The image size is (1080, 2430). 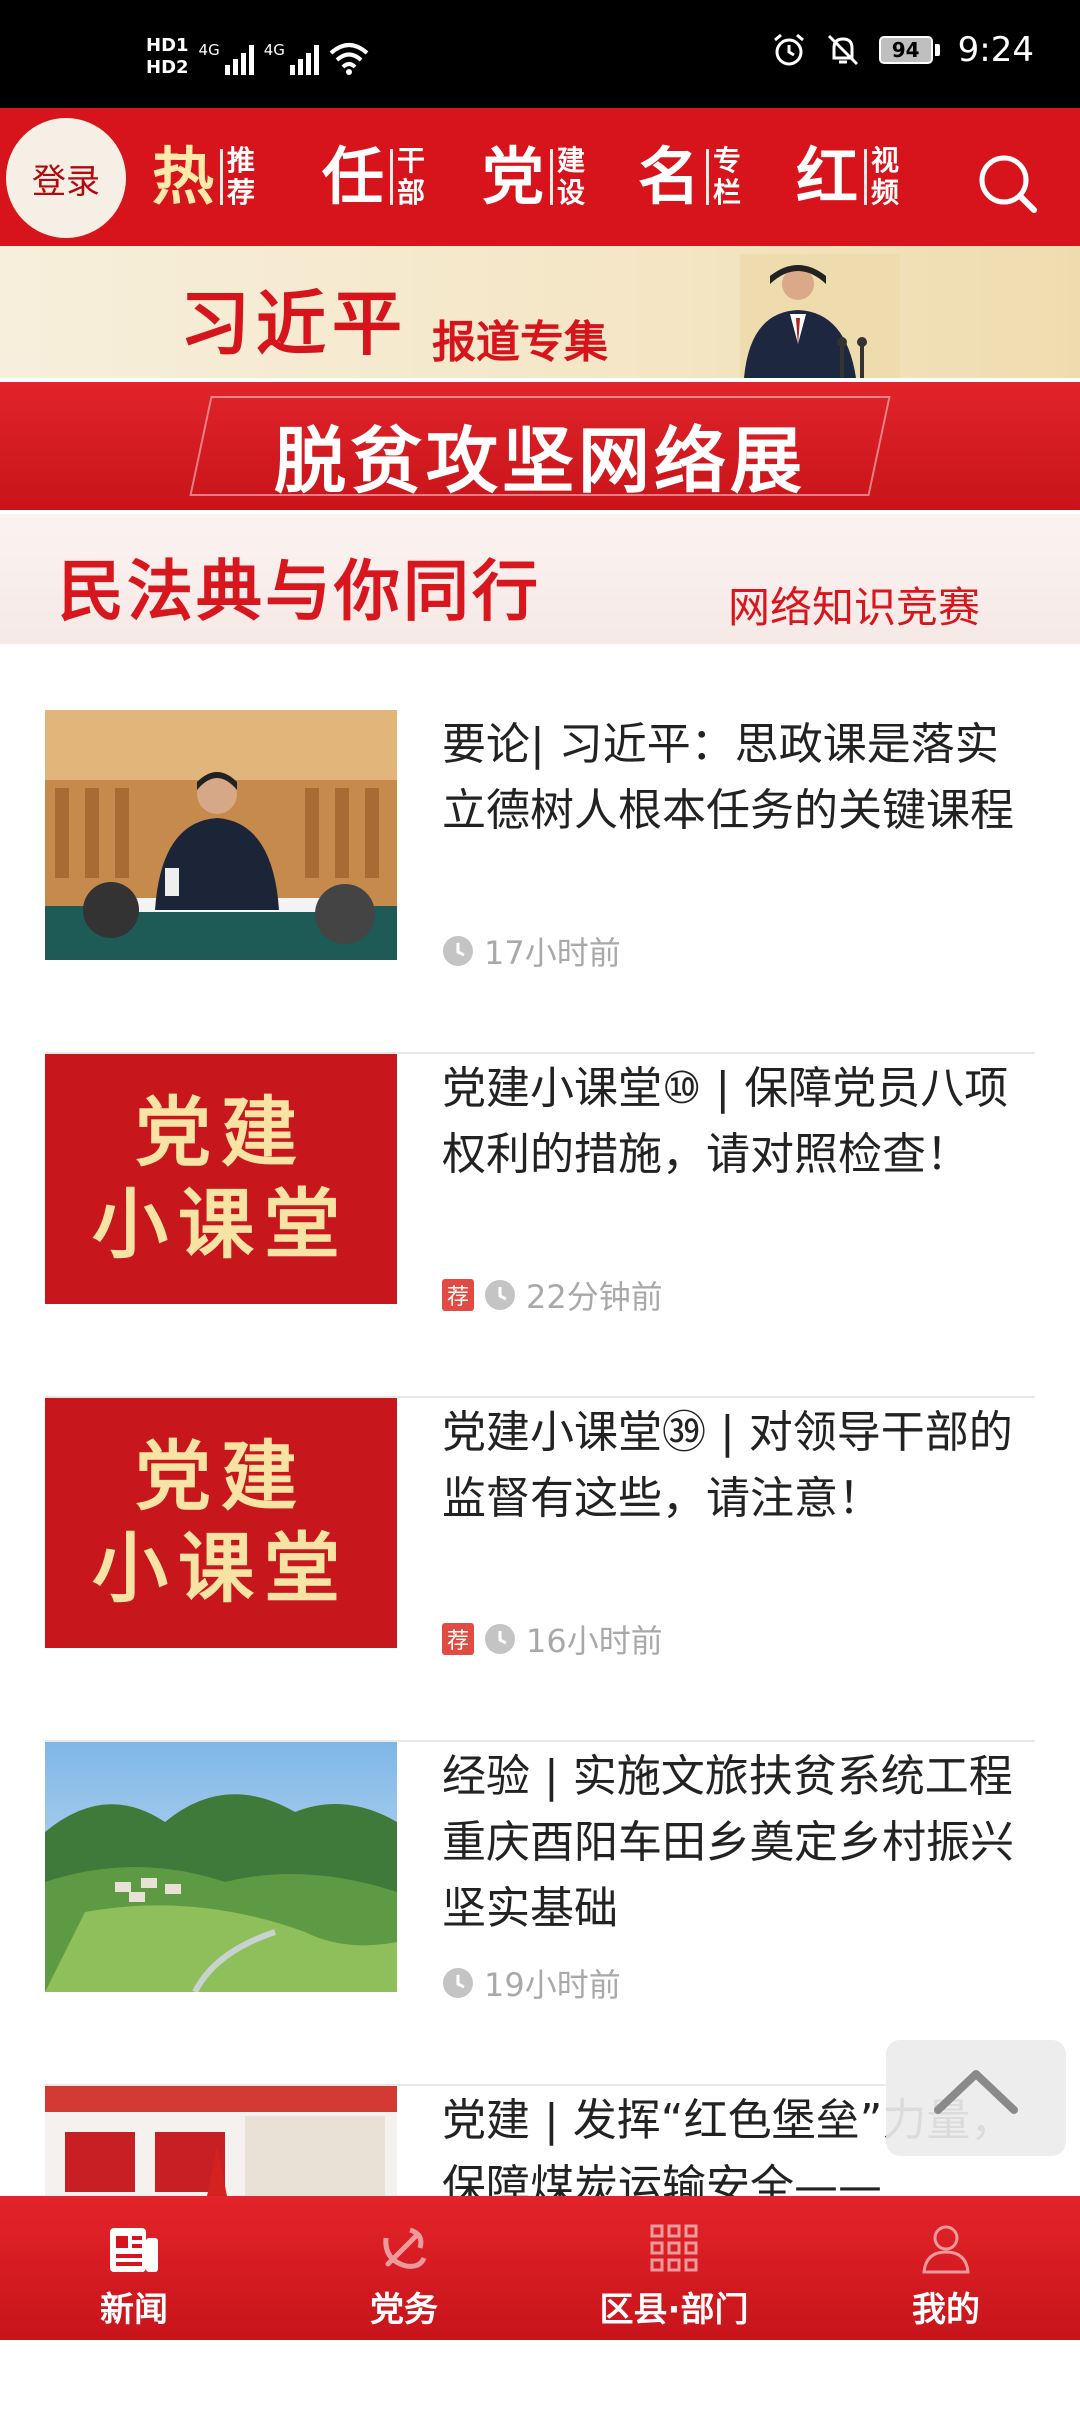 I want to click on search-icon, so click(x=1007, y=183).